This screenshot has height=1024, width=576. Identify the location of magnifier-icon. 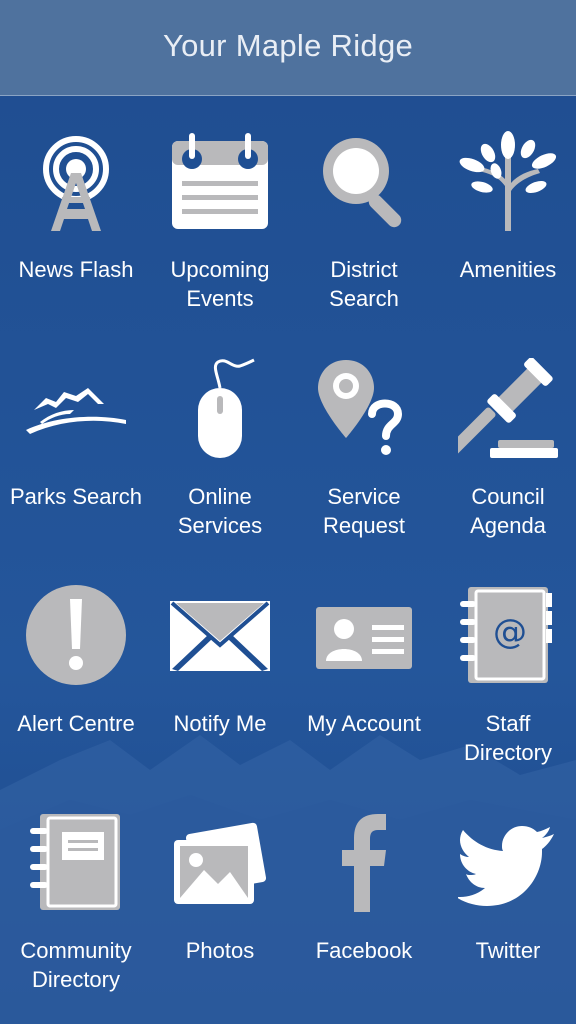
(364, 181).